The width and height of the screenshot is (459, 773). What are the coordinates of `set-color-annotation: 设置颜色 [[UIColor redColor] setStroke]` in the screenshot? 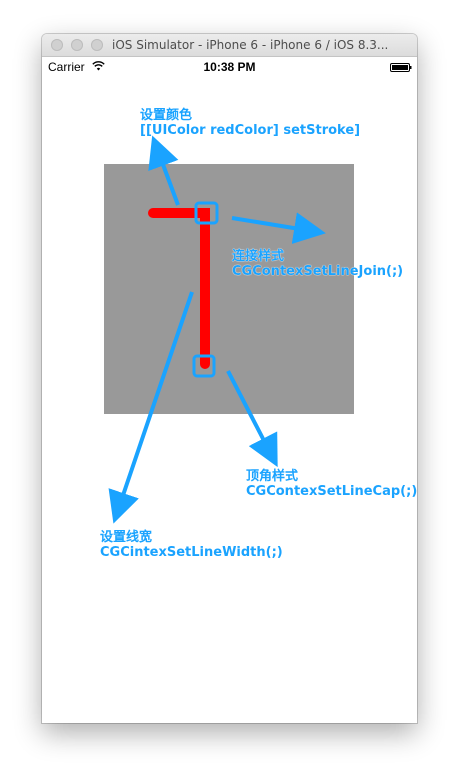 It's located at (250, 123).